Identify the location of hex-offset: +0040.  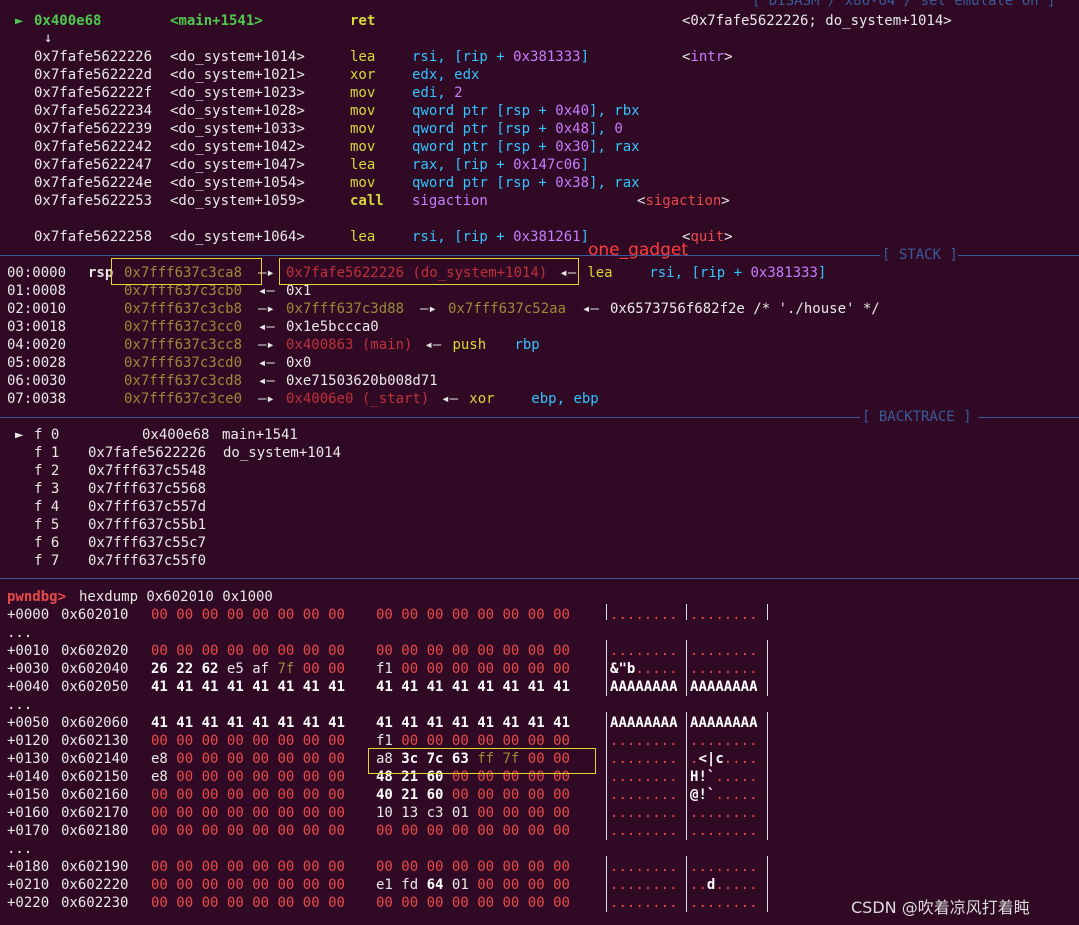
(28, 687).